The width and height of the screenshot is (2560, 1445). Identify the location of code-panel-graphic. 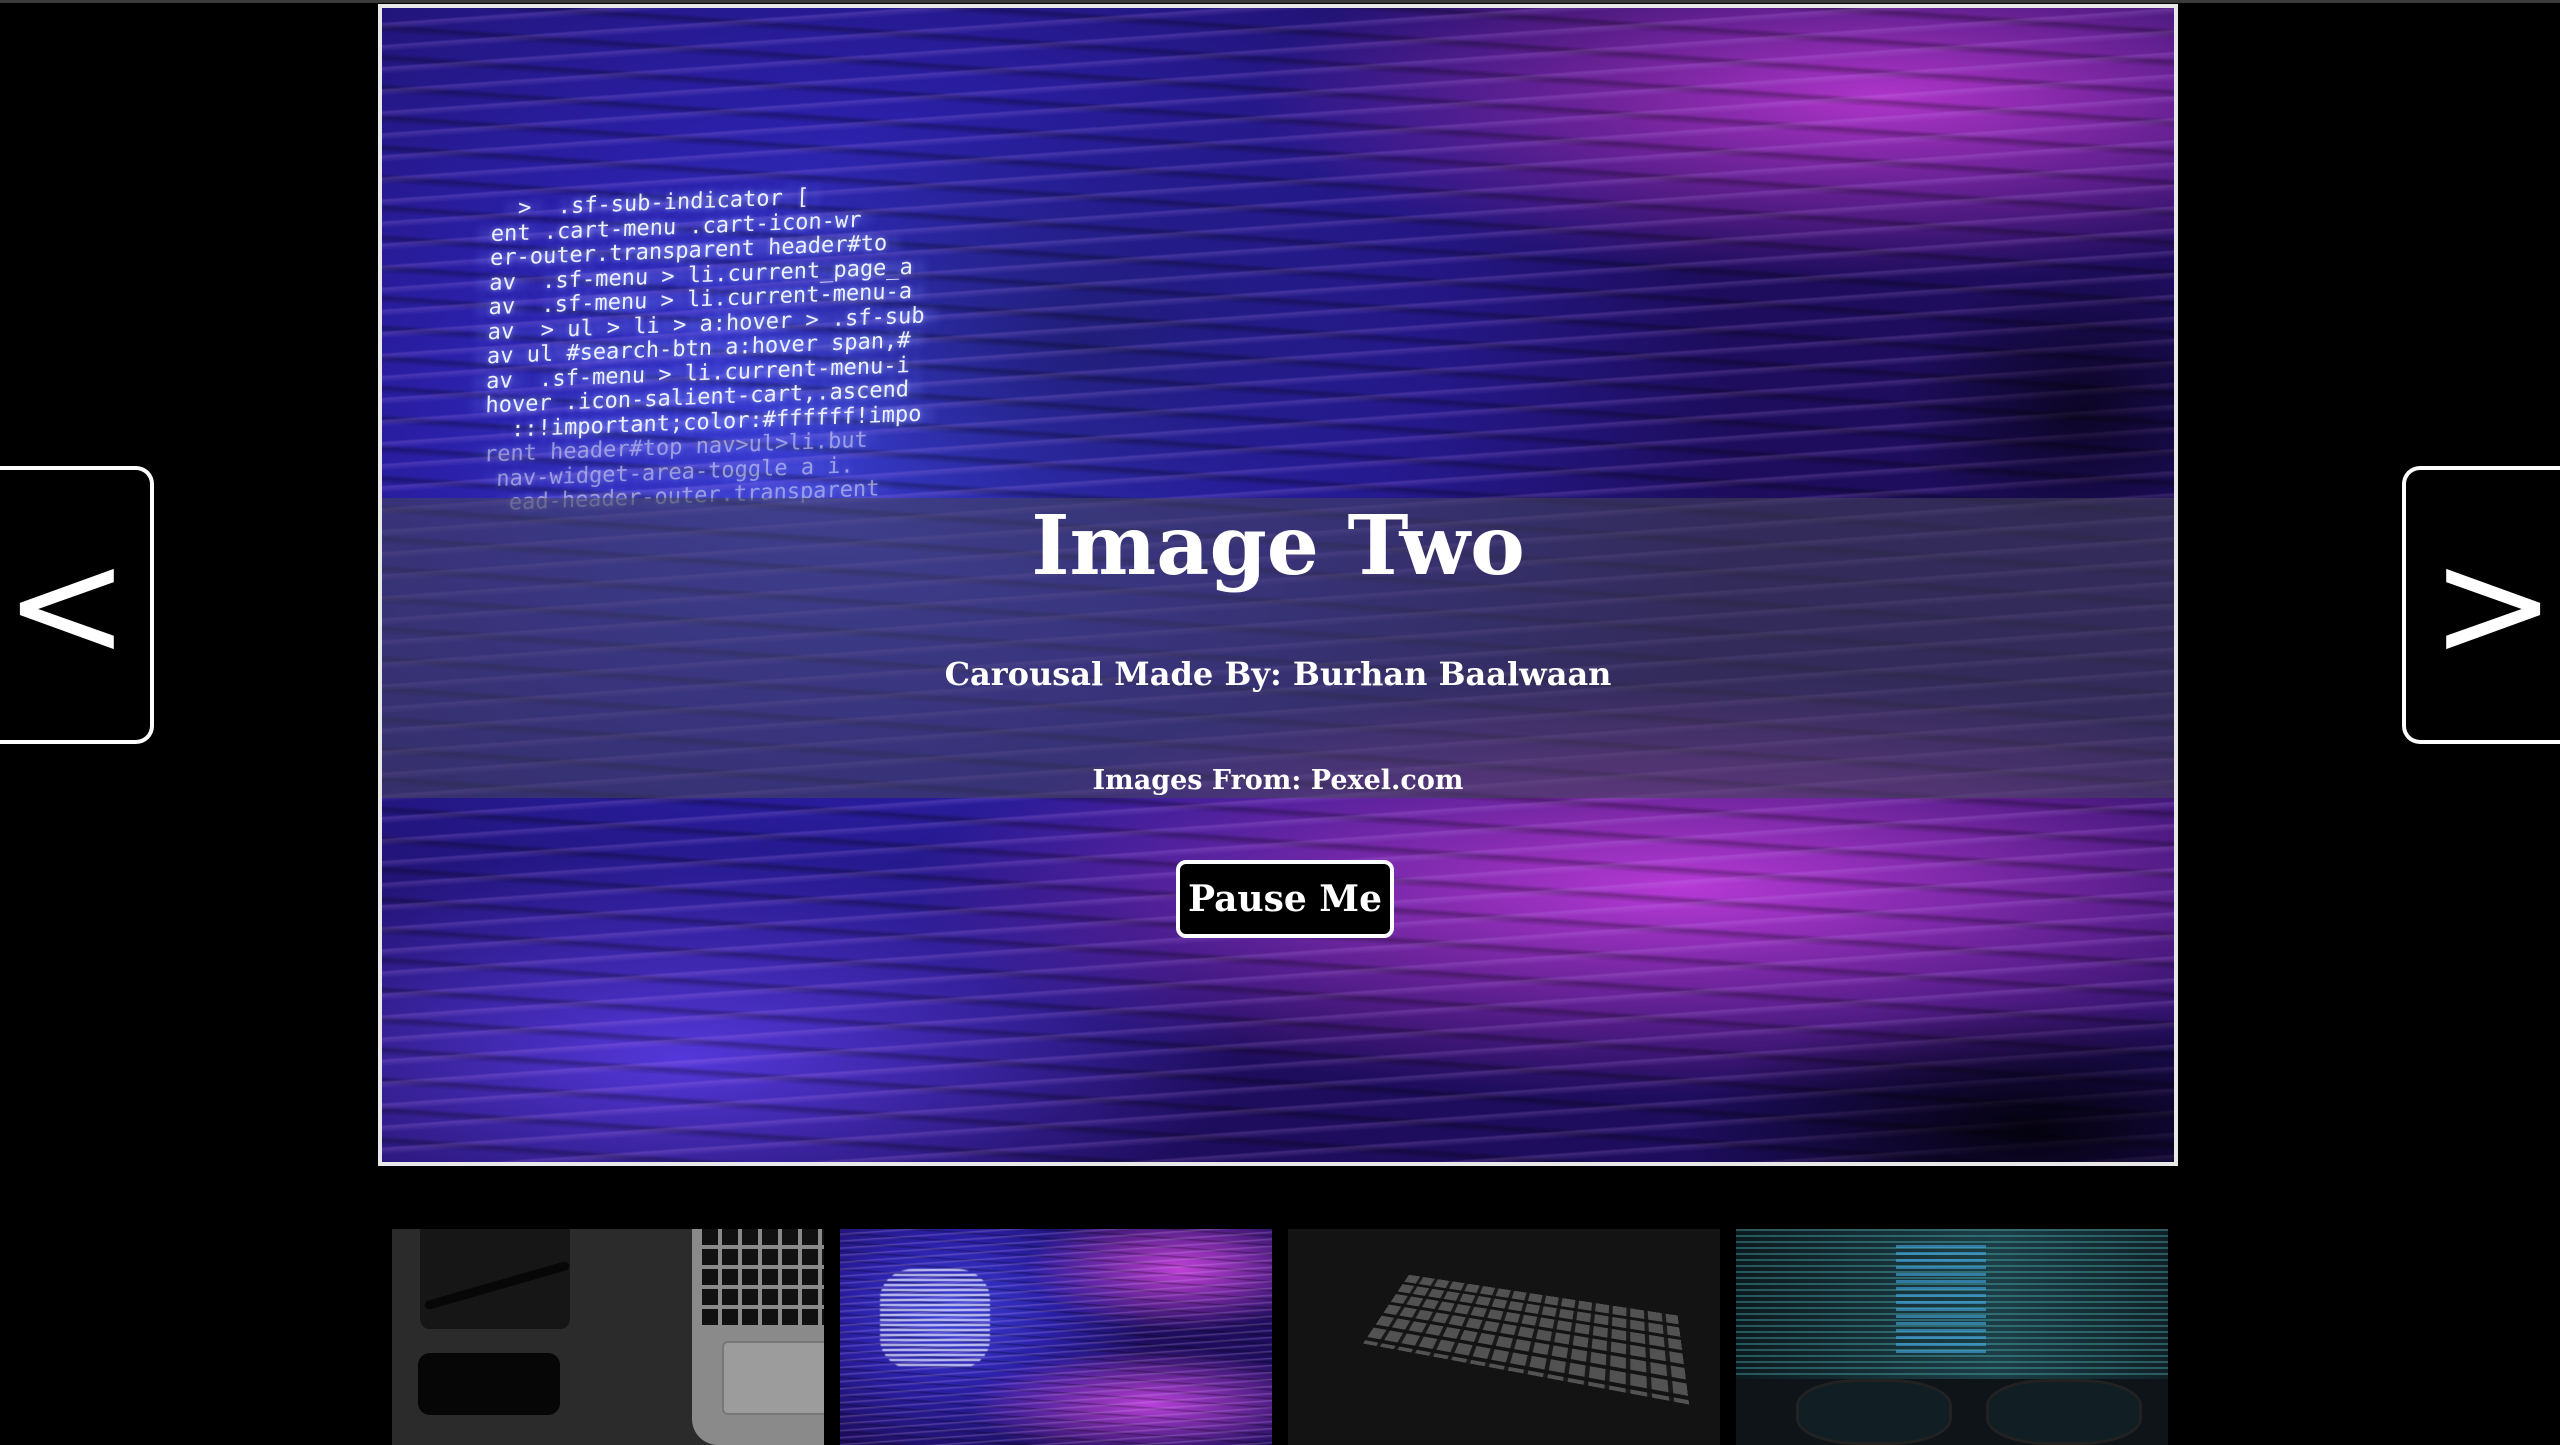
(1941, 1300).